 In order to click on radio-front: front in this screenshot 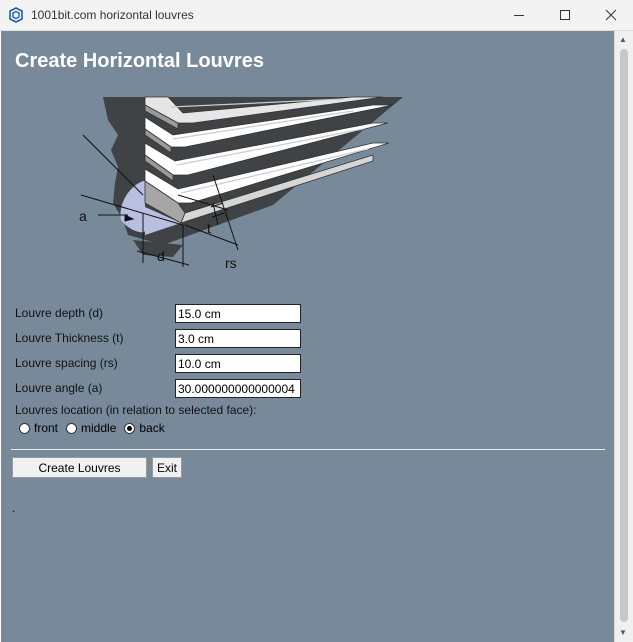, I will do `click(38, 428)`.